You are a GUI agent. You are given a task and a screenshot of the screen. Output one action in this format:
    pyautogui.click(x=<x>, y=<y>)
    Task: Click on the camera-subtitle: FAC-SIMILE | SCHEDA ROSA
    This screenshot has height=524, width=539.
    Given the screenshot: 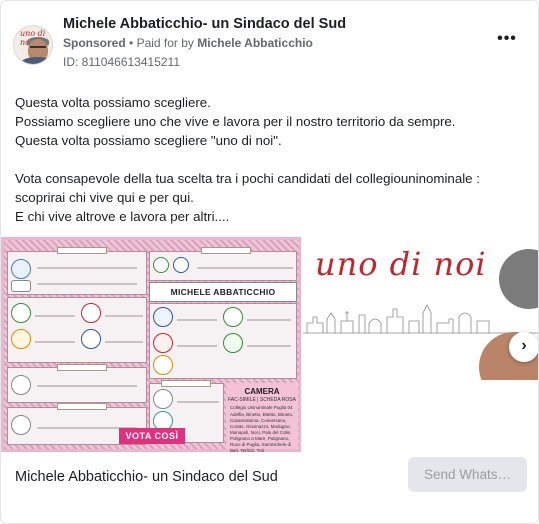 What is the action you would take?
    pyautogui.click(x=262, y=400)
    